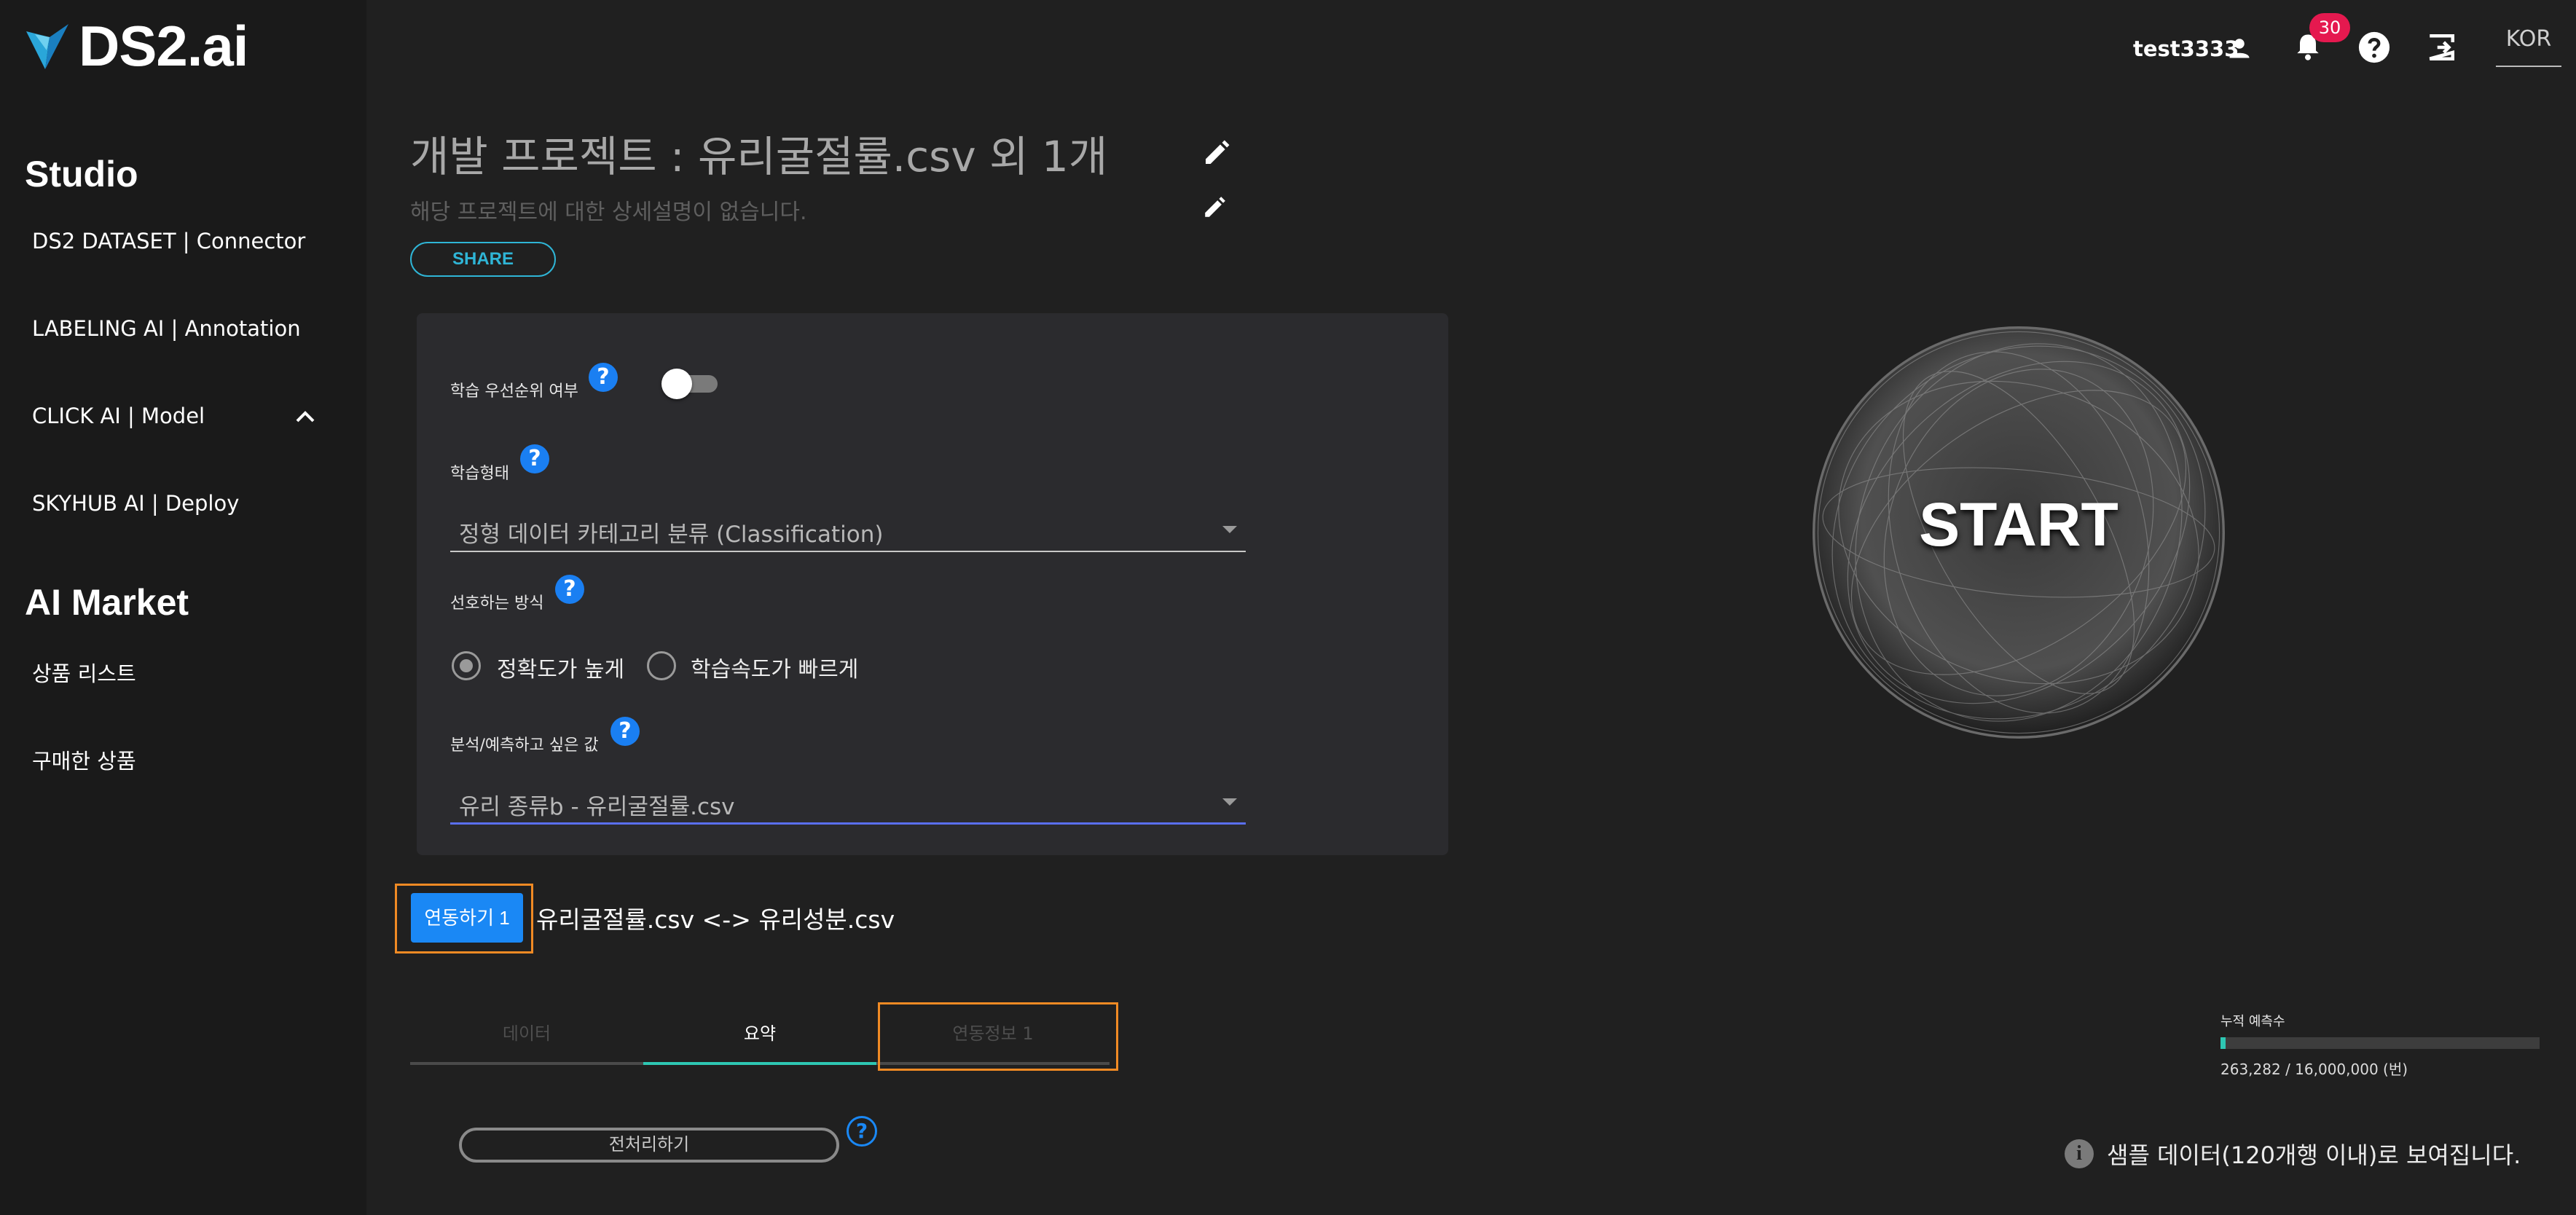 This screenshot has width=2576, height=1215. What do you see at coordinates (305, 417) in the screenshot?
I see `chevron-up-icon` at bounding box center [305, 417].